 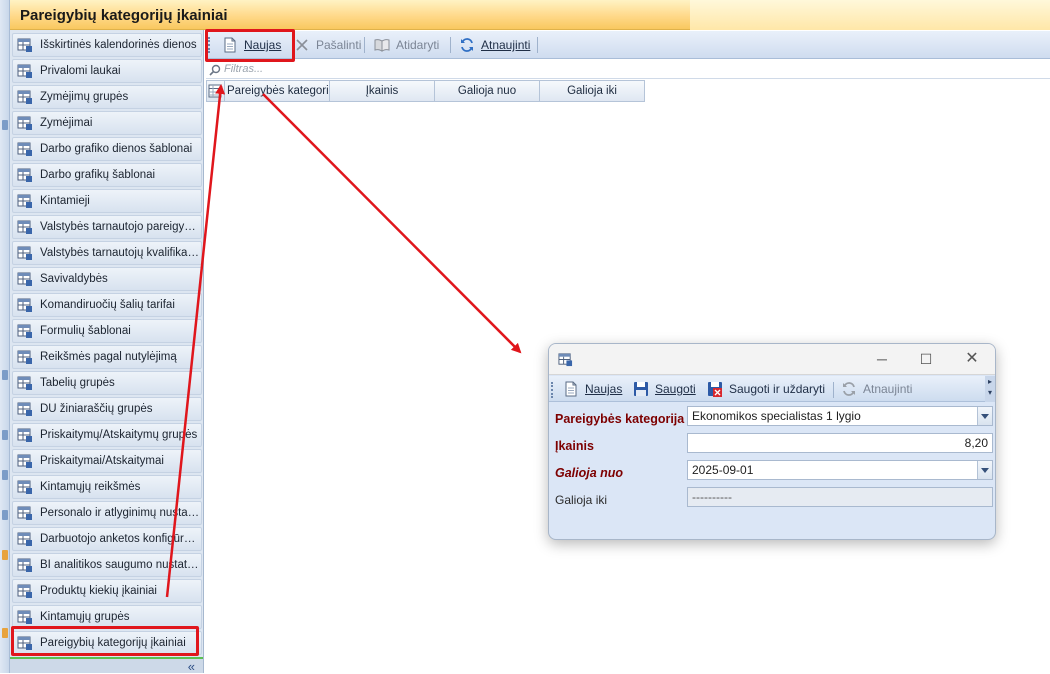 I want to click on maximize-icon: ☐, so click(x=926, y=359).